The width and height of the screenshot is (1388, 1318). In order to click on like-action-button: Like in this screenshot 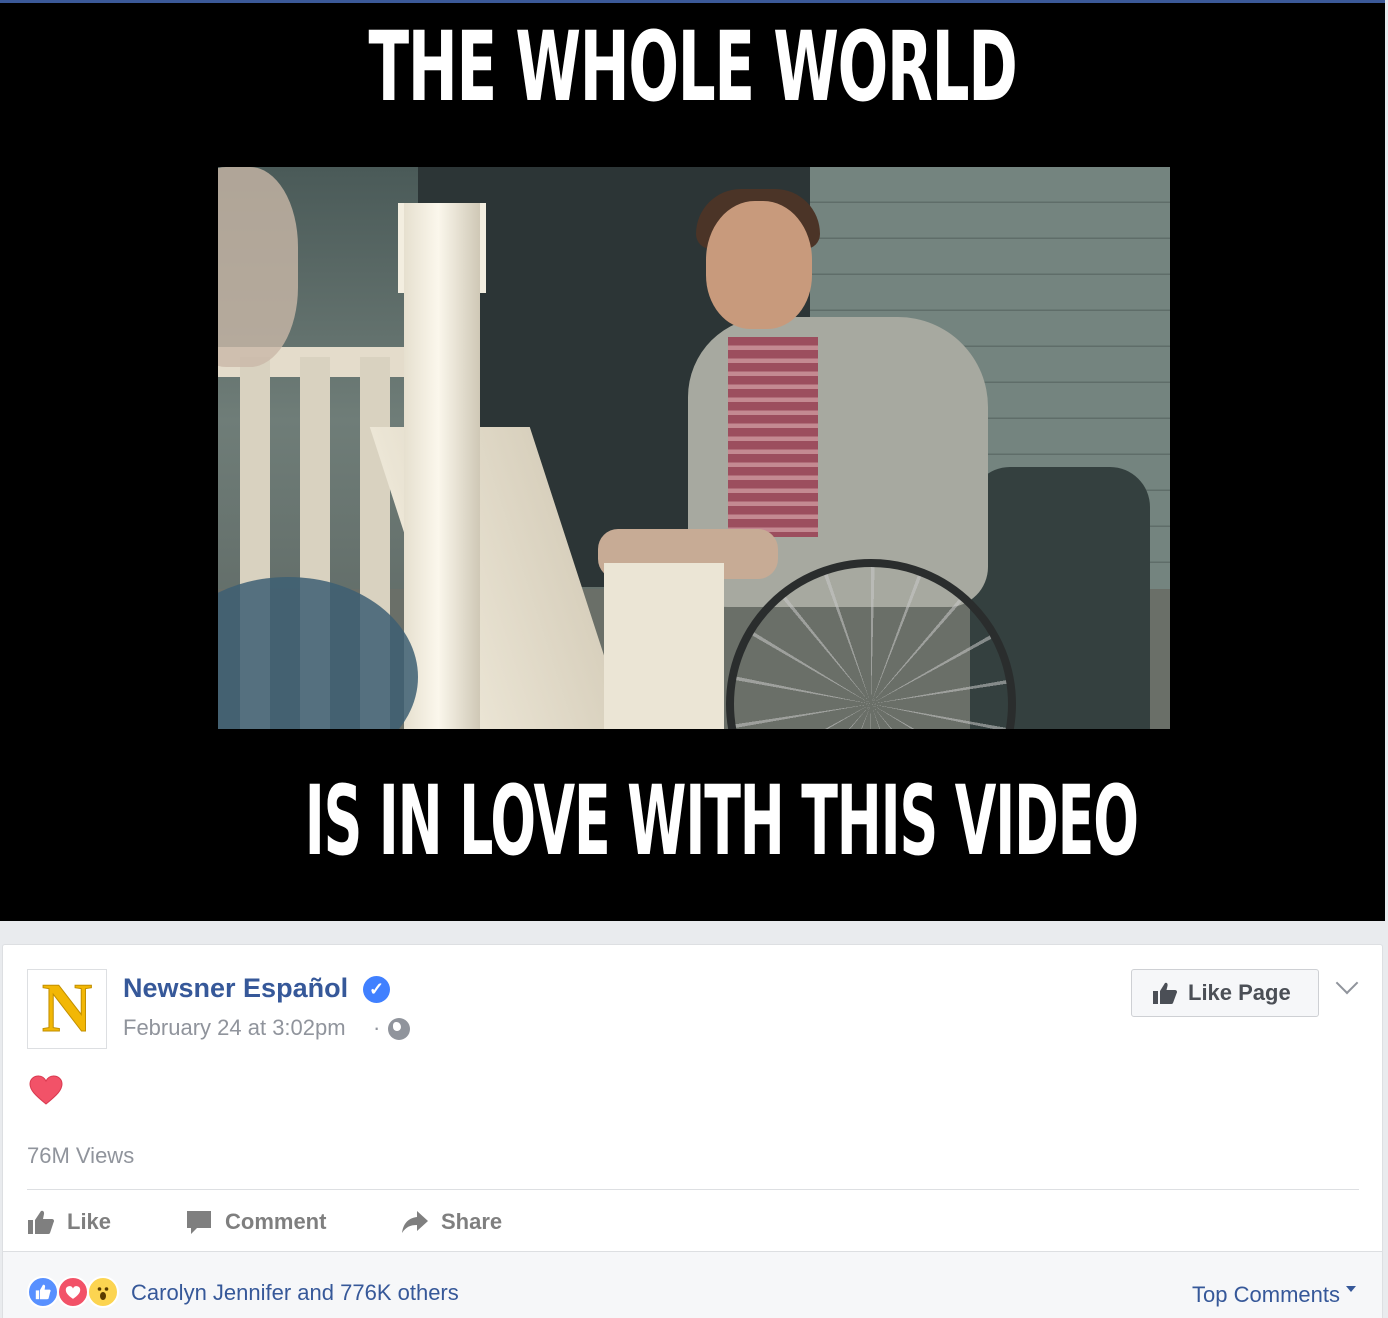, I will do `click(69, 1222)`.